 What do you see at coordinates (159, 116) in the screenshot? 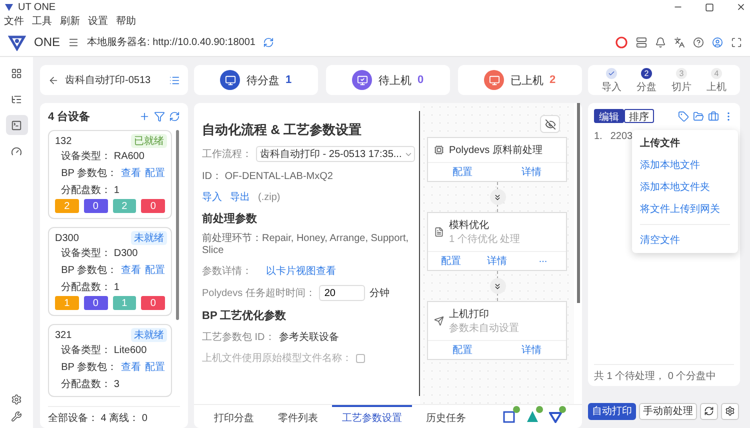
I see `filter-icon` at bounding box center [159, 116].